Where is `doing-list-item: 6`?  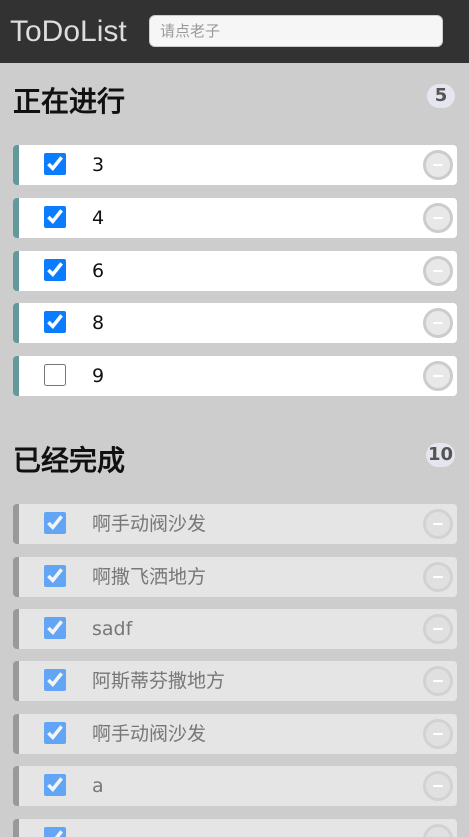
doing-list-item: 6 is located at coordinates (235, 271).